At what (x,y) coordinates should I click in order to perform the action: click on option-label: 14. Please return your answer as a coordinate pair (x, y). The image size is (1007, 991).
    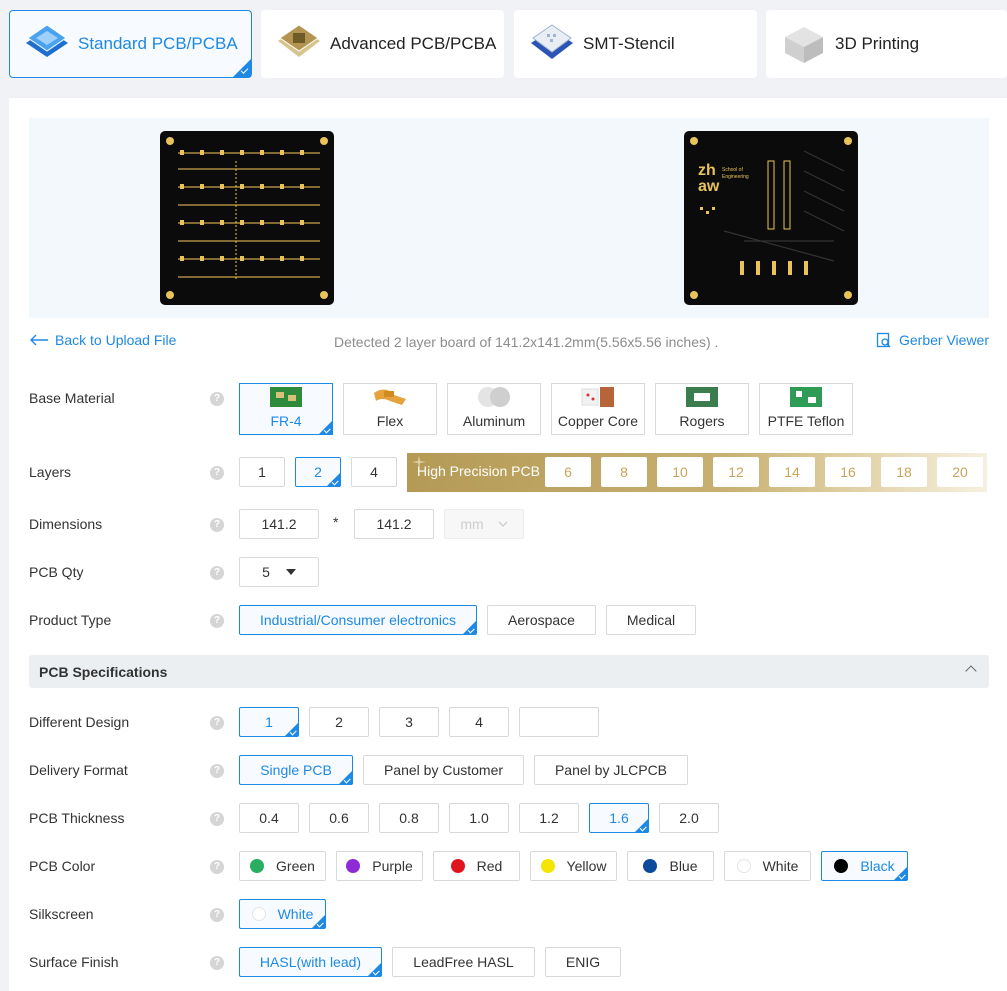
    Looking at the image, I should click on (792, 472).